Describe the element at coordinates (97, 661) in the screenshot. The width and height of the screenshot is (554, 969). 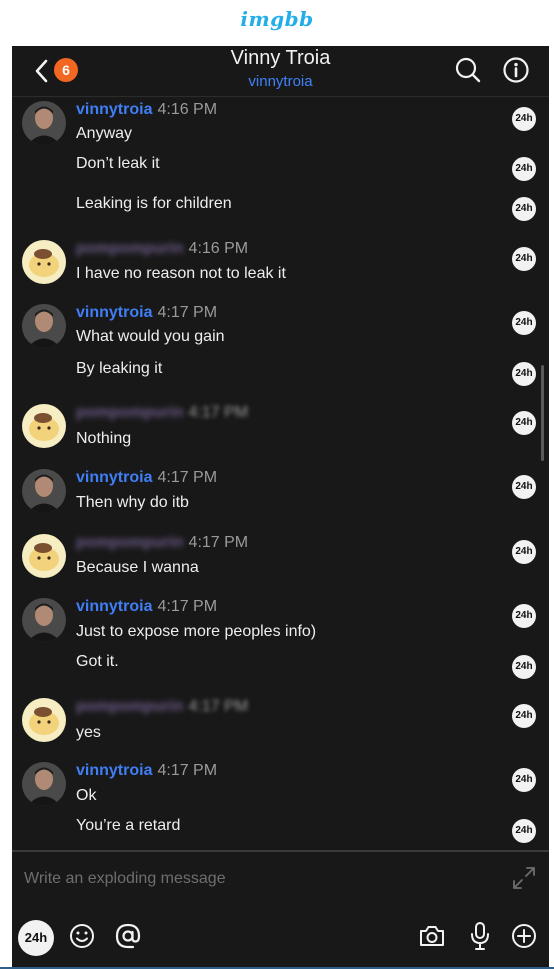
I see `message-text: Got it.` at that location.